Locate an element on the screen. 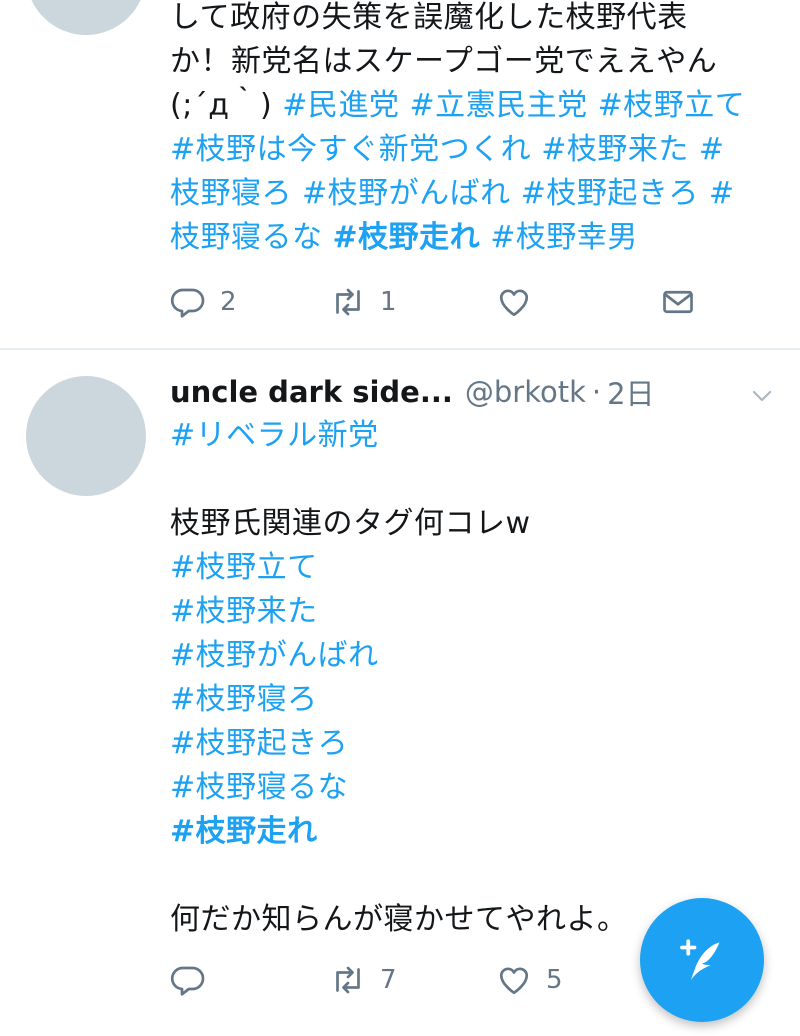  like-button: 5 is located at coordinates (529, 980).